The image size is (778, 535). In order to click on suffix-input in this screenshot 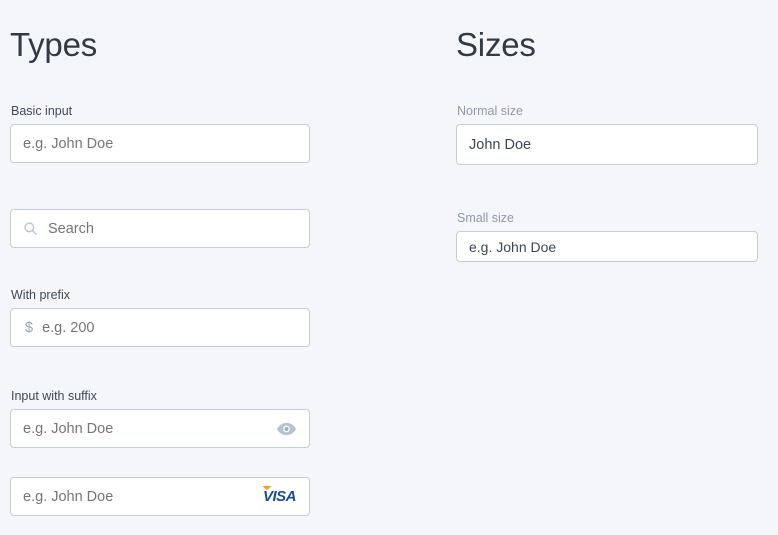, I will do `click(144, 428)`.